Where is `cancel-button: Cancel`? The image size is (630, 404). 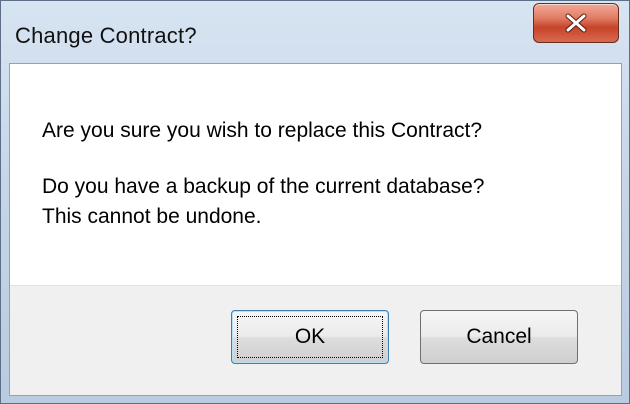 cancel-button: Cancel is located at coordinates (499, 337).